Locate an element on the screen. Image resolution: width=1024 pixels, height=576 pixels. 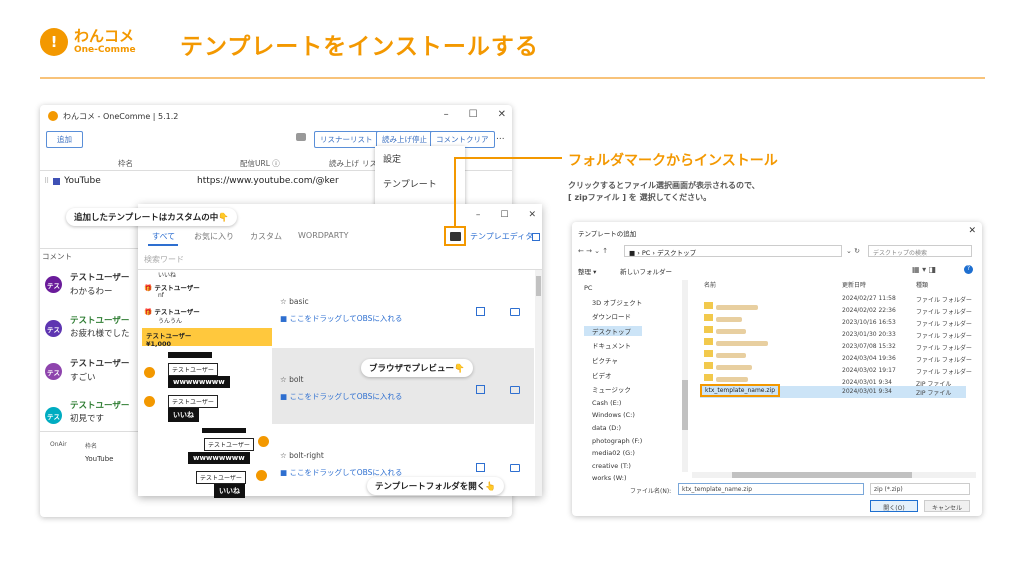
drag-handle-icon: ⠿ is located at coordinates (46, 181).